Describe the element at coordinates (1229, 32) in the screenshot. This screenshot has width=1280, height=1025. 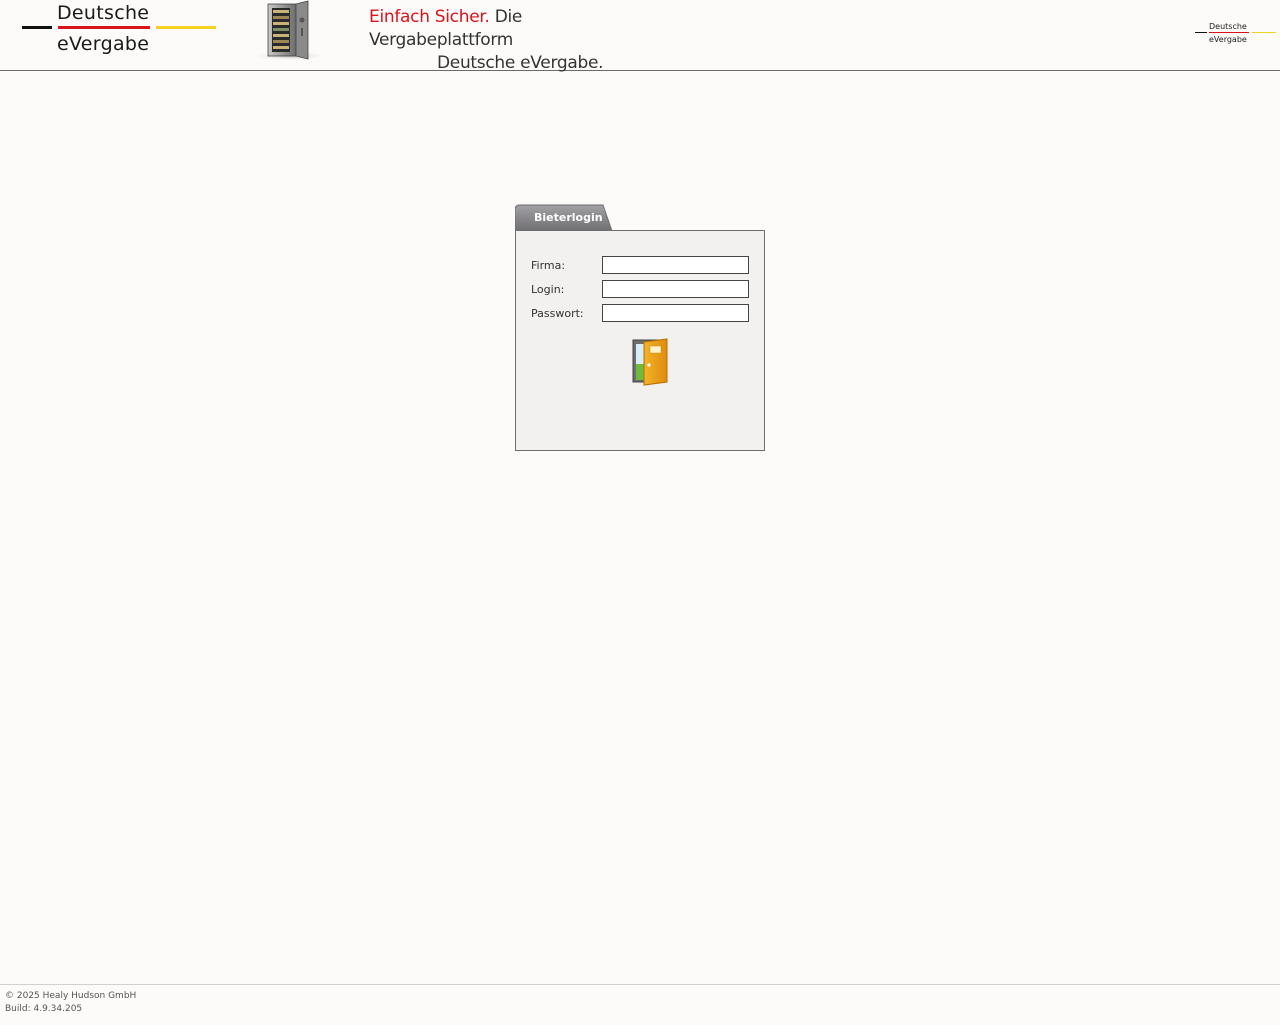
I see `small-logo-stripe-red` at that location.